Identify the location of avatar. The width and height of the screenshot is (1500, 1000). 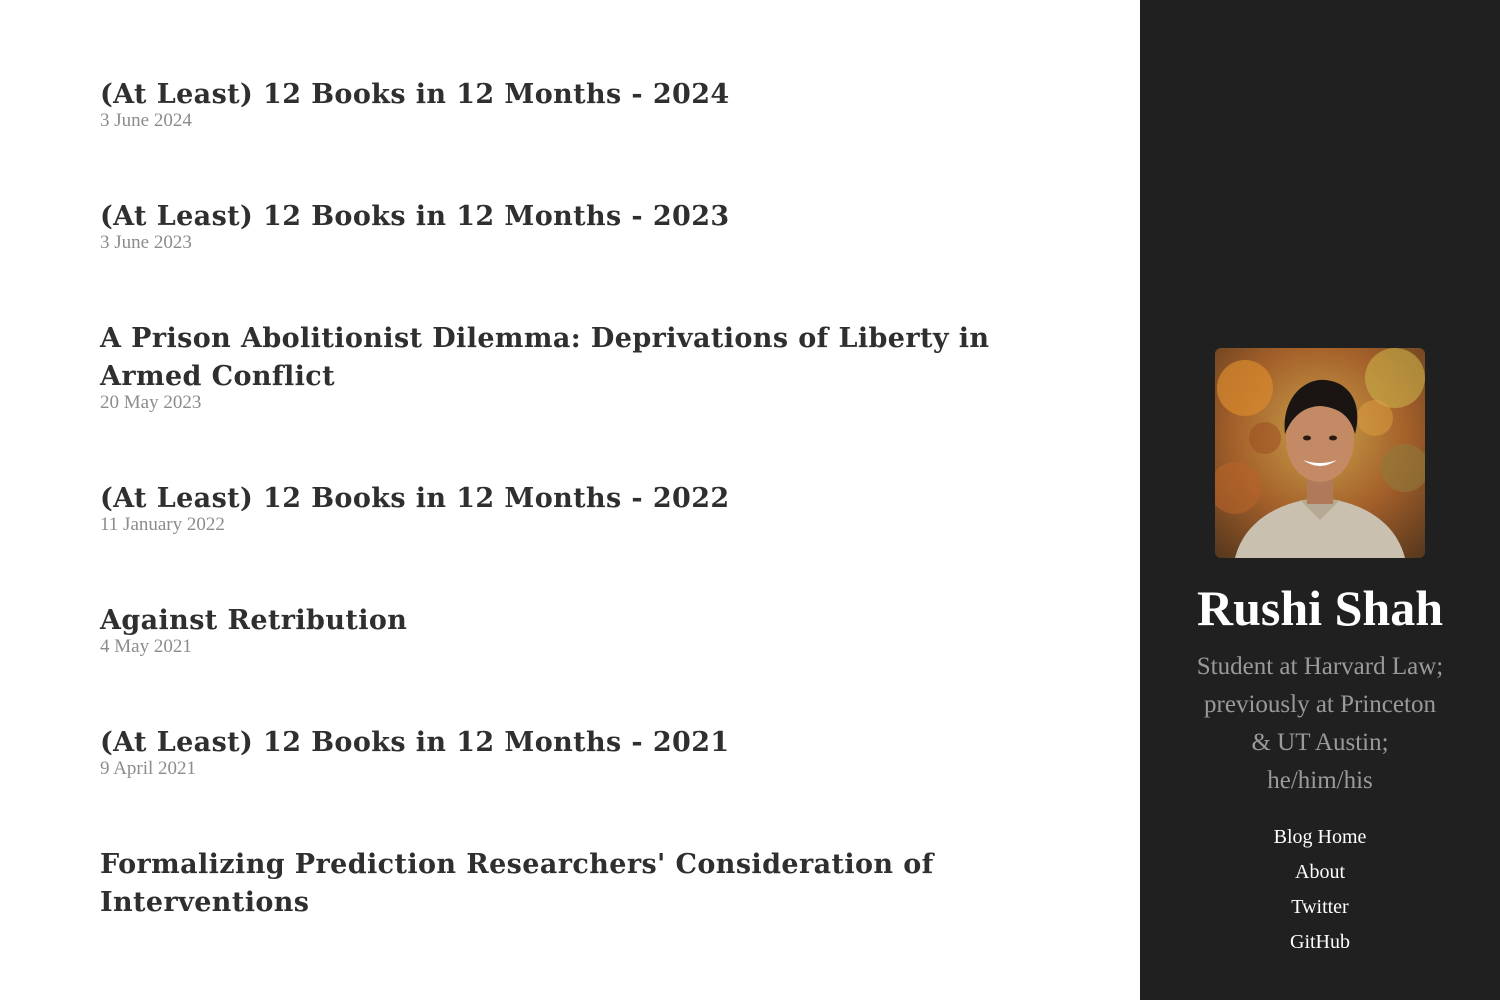
(1320, 453).